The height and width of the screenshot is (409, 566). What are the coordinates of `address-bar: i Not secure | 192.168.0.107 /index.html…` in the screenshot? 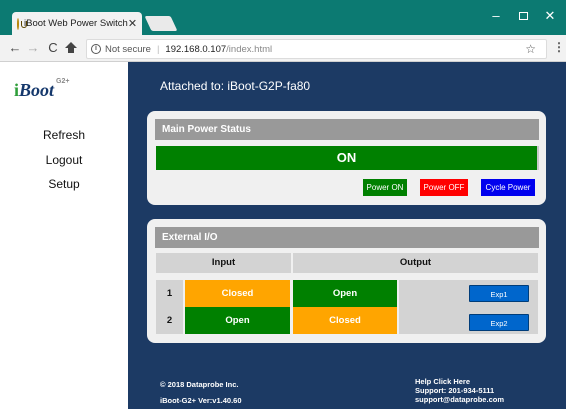 It's located at (316, 49).